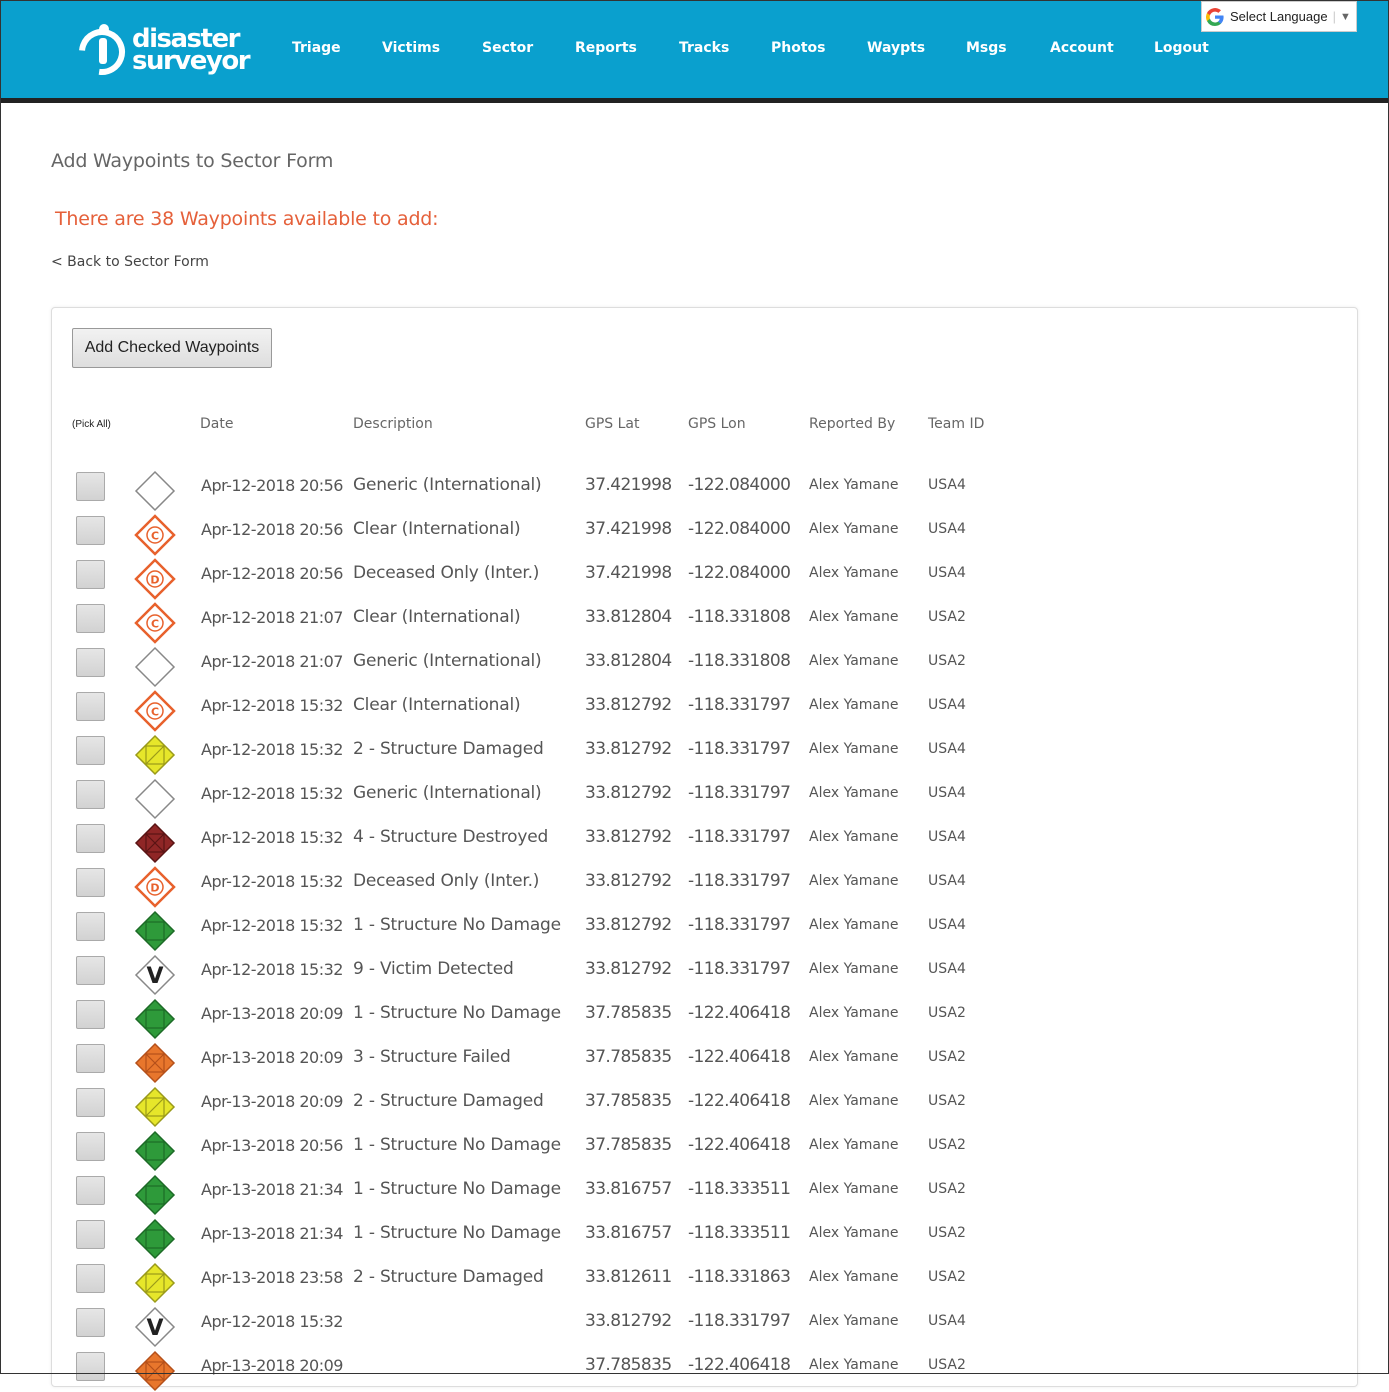 The width and height of the screenshot is (1389, 1392). I want to click on language-selector: Select Language | ▼, so click(1279, 16).